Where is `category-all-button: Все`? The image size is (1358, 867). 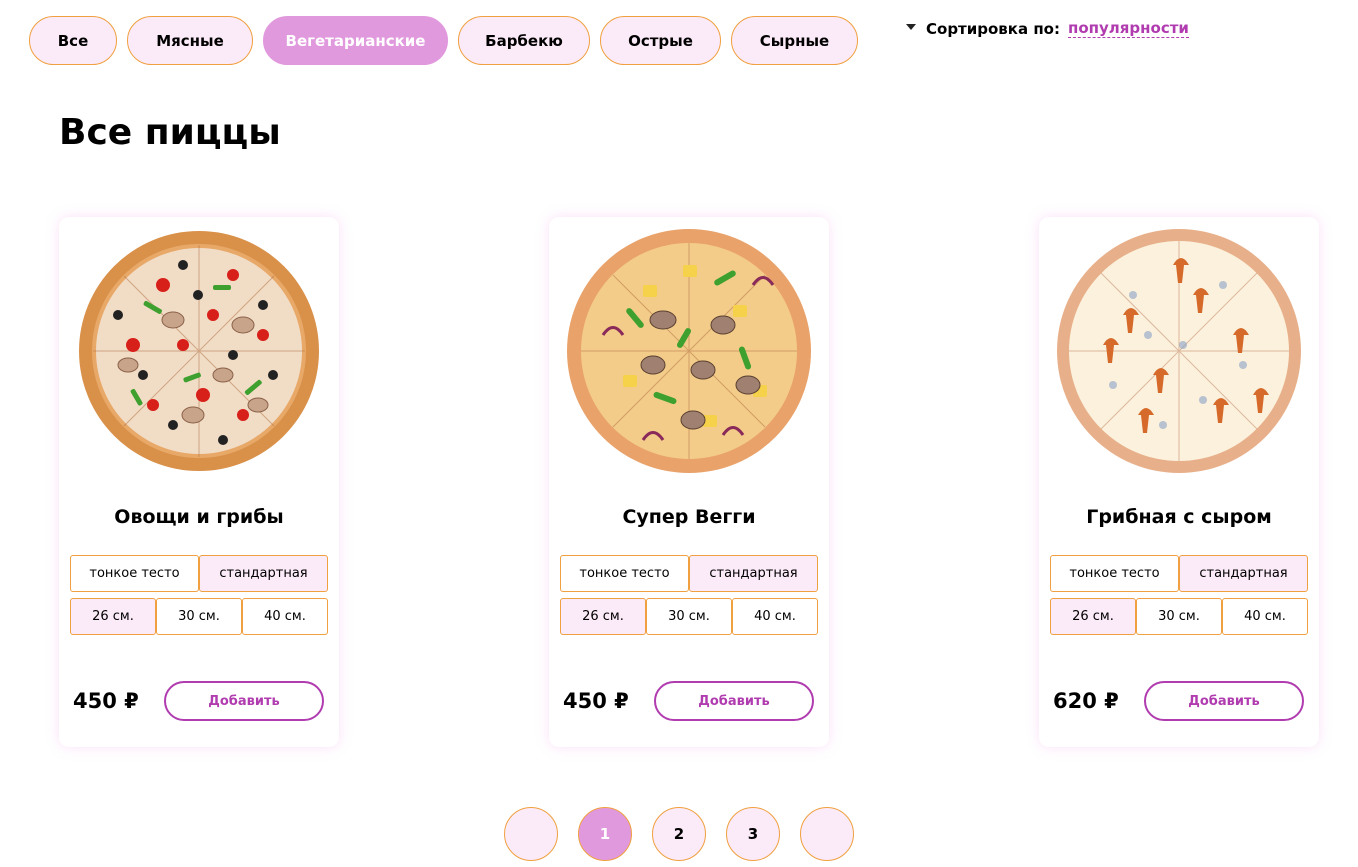 category-all-button: Все is located at coordinates (73, 40).